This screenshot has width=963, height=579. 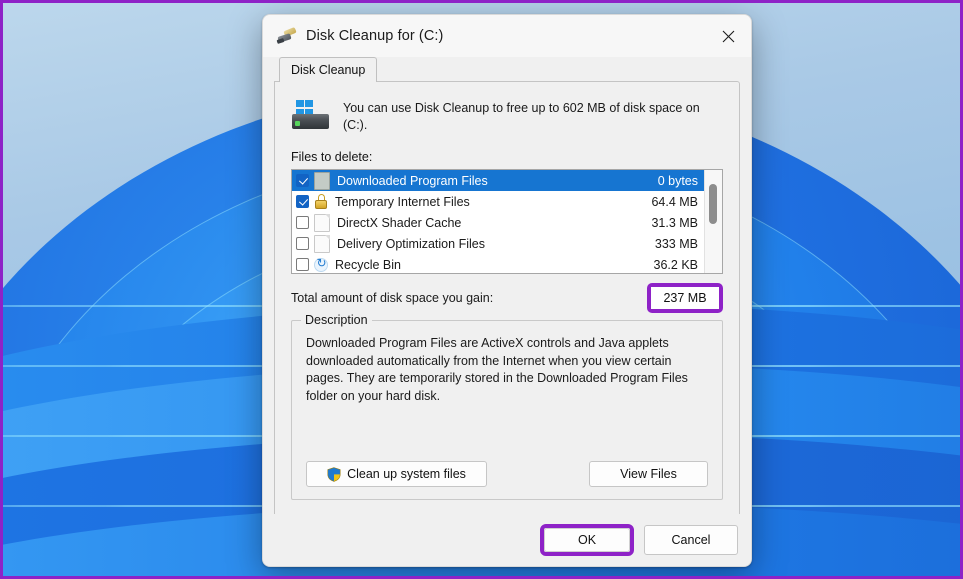 I want to click on list-item-size: 31.3 MB, so click(x=674, y=222).